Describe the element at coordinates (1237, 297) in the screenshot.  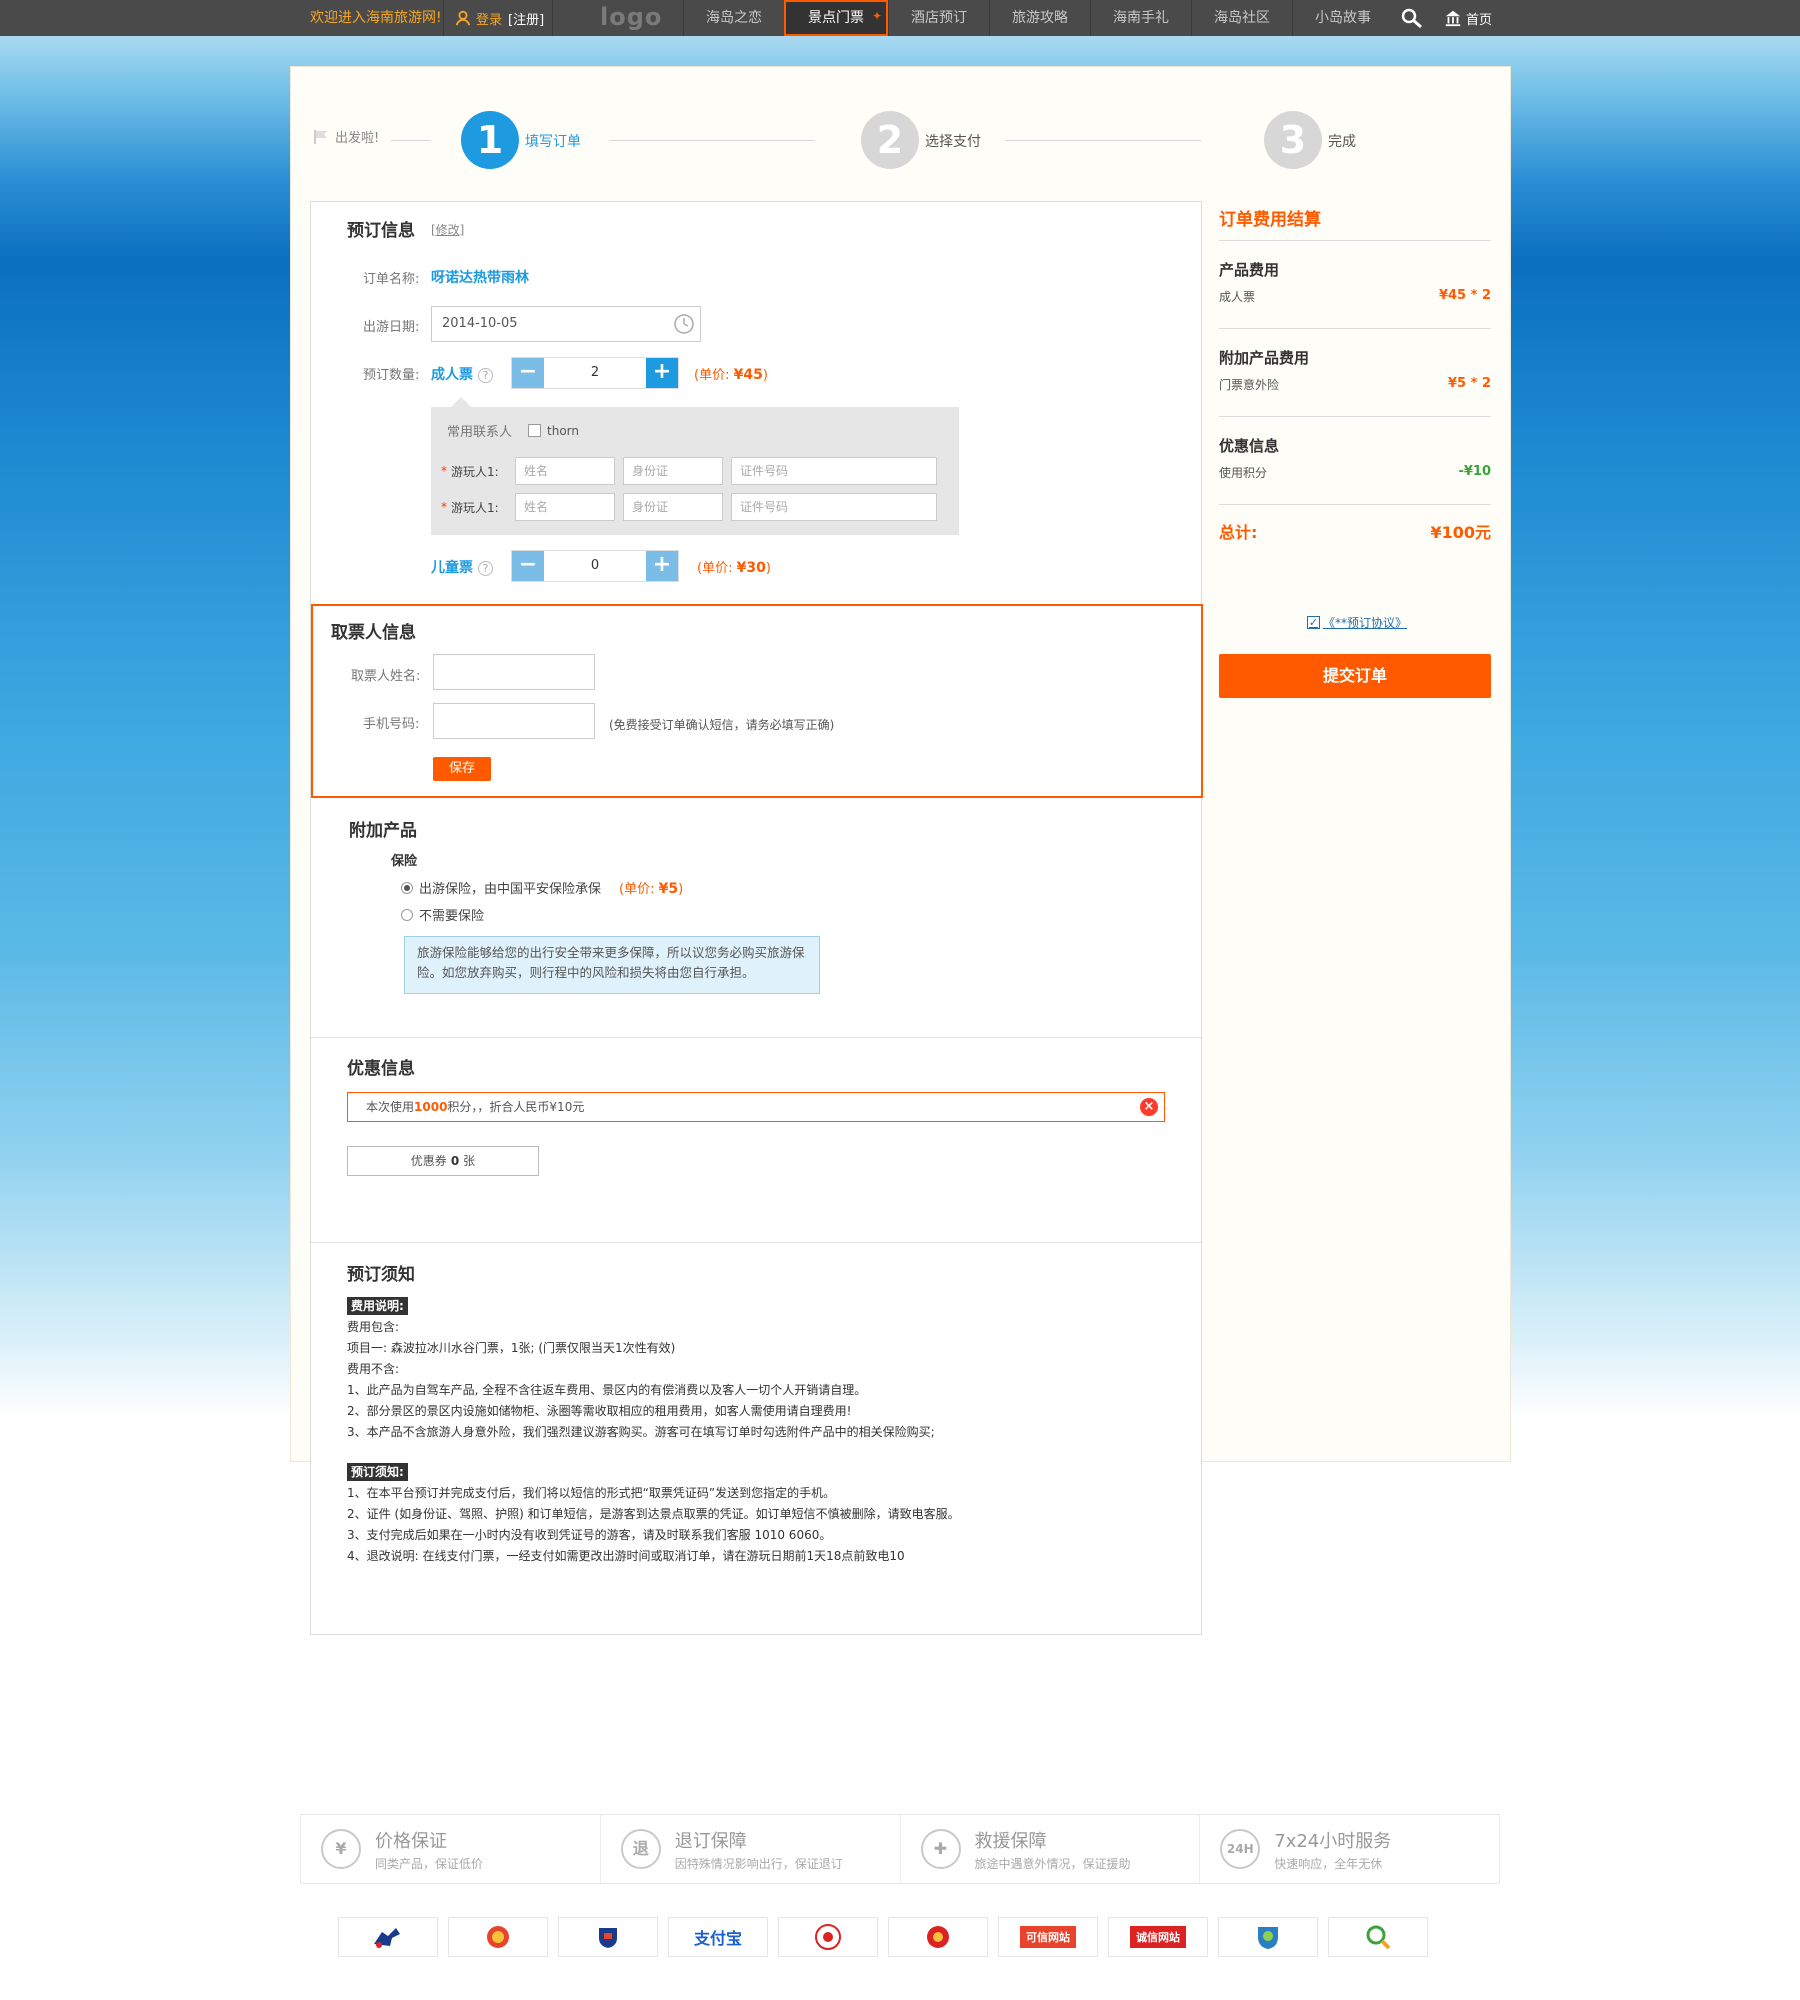
I see `product-item: 成人票` at that location.